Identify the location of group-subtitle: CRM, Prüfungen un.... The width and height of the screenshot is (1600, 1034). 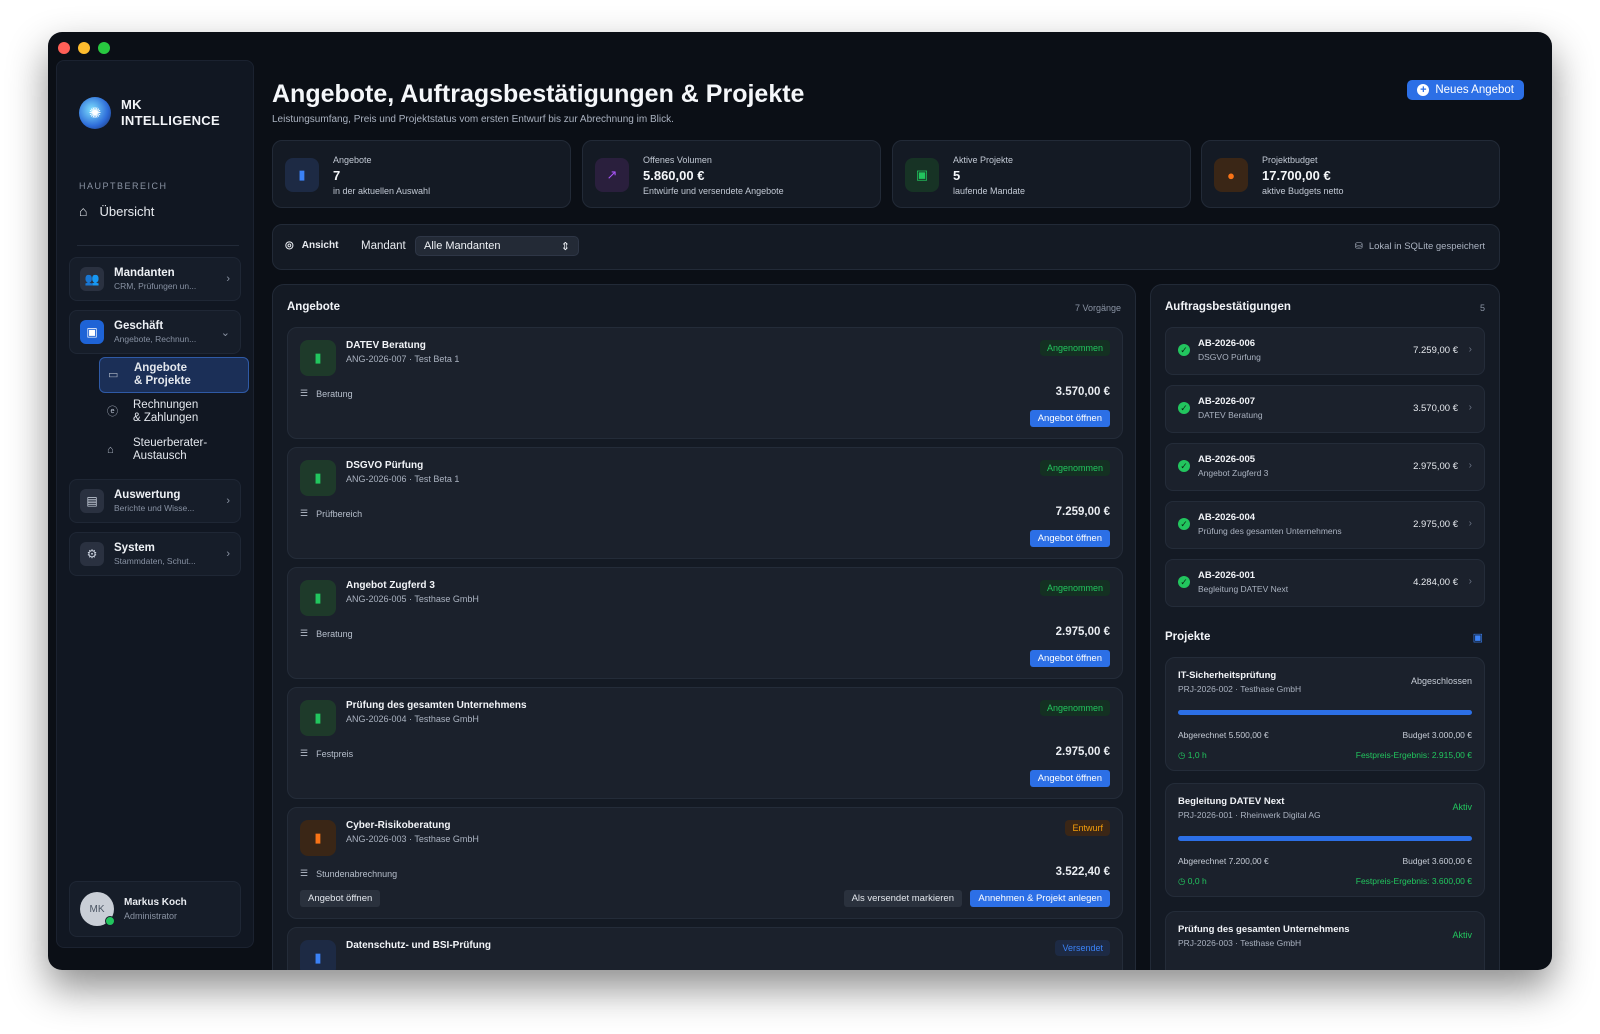
(155, 286).